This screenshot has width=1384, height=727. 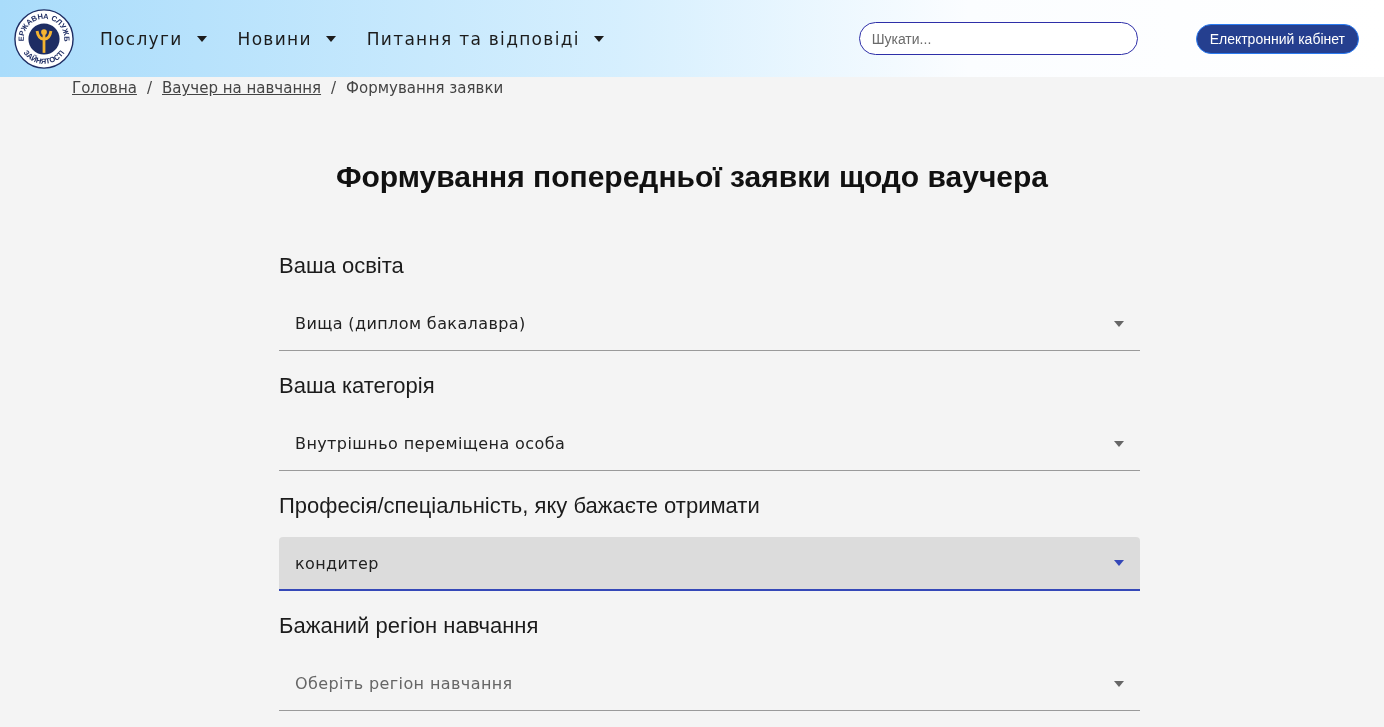 What do you see at coordinates (409, 626) in the screenshot?
I see `field-label: Бажаний регіон навчання` at bounding box center [409, 626].